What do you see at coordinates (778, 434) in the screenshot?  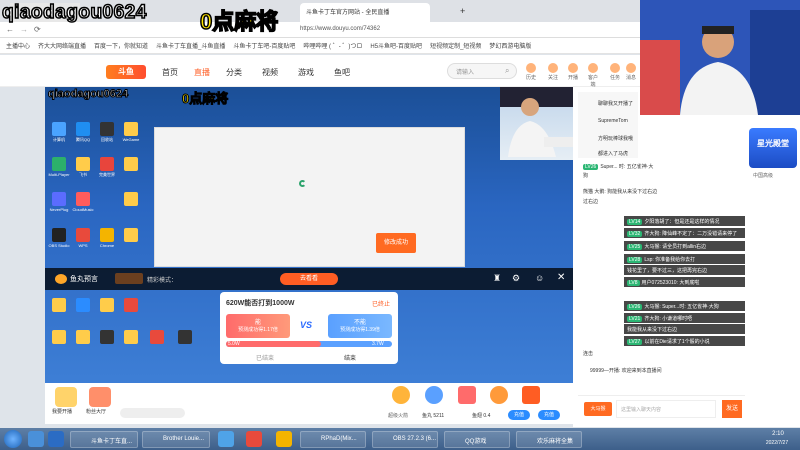 I see `clock-time: 2:10` at bounding box center [778, 434].